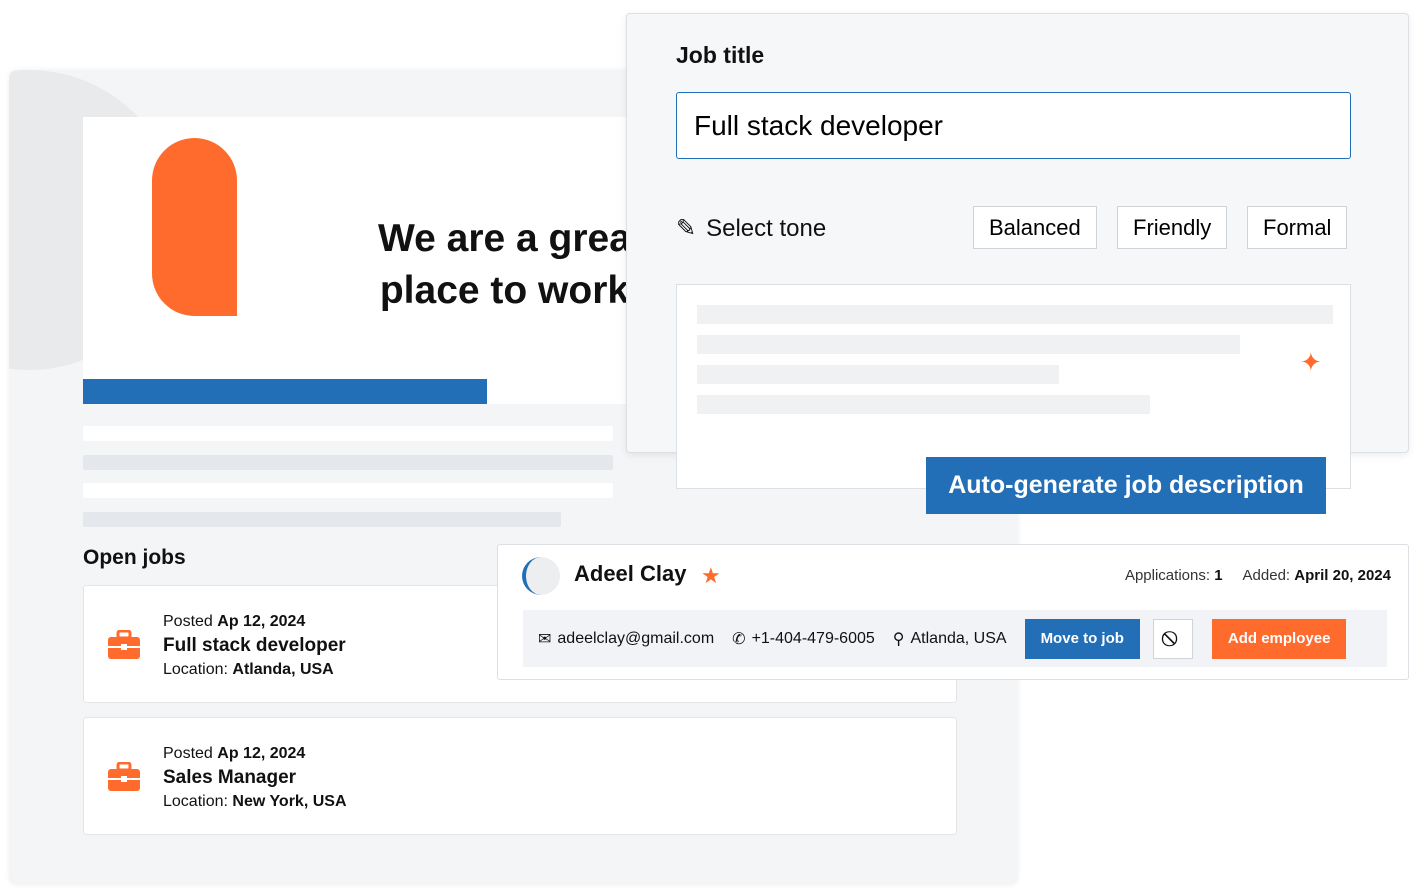 This screenshot has width=1424, height=895. What do you see at coordinates (194, 227) in the screenshot?
I see `logo-shape` at bounding box center [194, 227].